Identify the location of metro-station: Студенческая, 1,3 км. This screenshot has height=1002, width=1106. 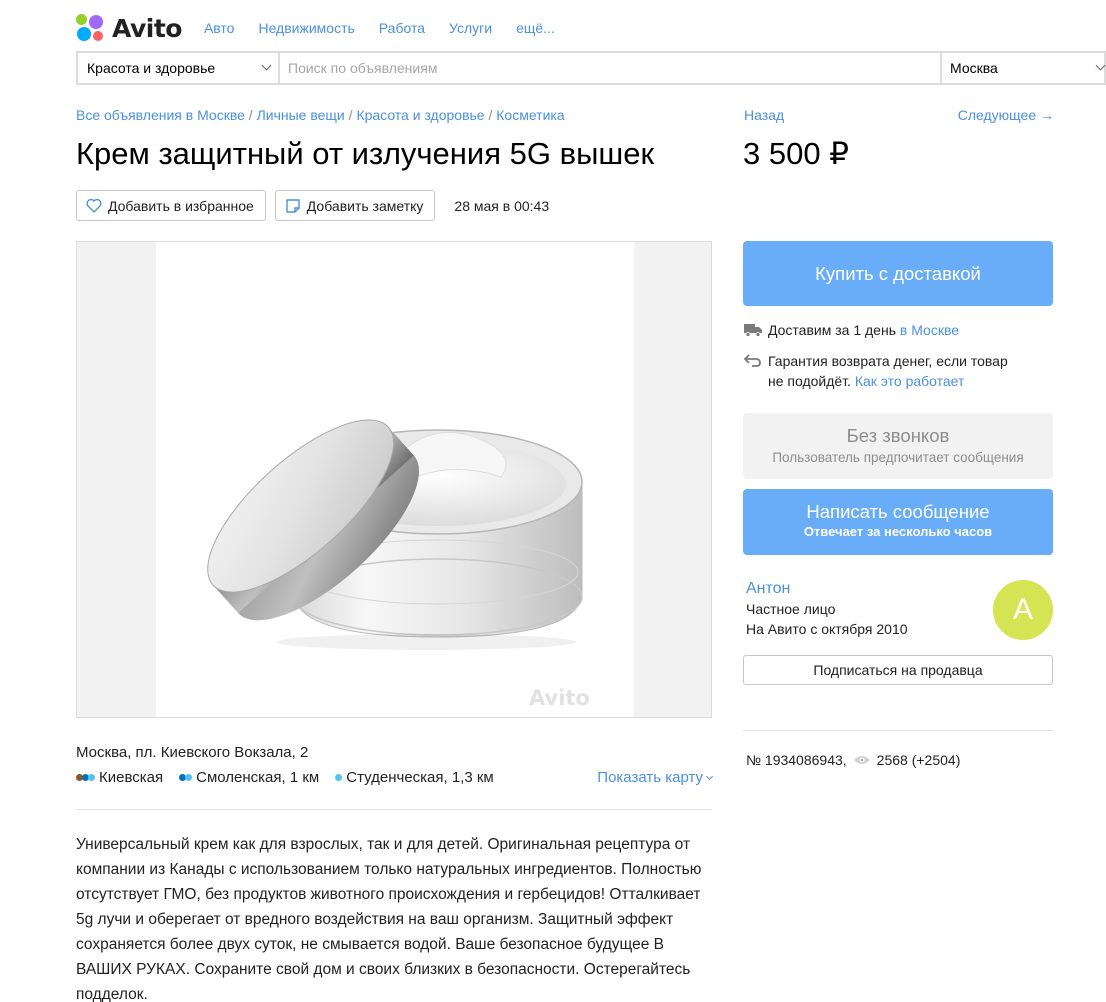
(414, 777).